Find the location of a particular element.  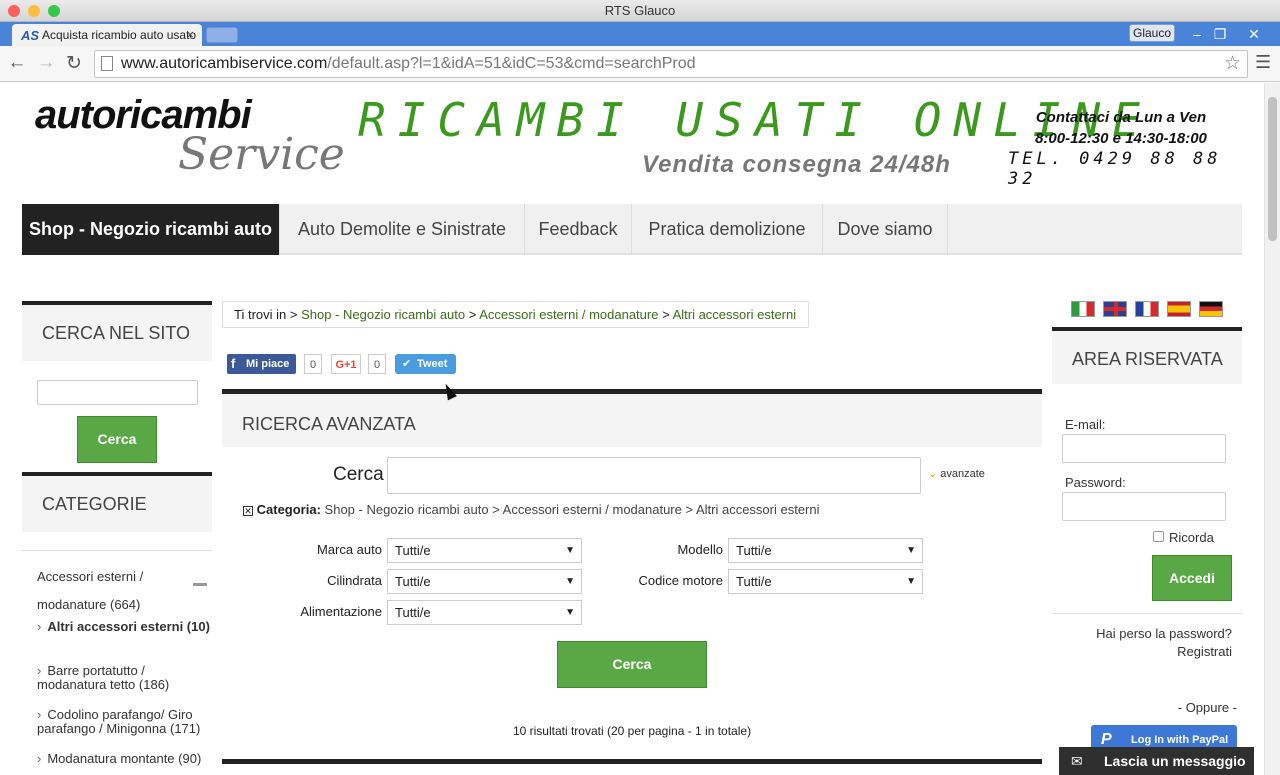

italian-flag-icon is located at coordinates (1083, 309).